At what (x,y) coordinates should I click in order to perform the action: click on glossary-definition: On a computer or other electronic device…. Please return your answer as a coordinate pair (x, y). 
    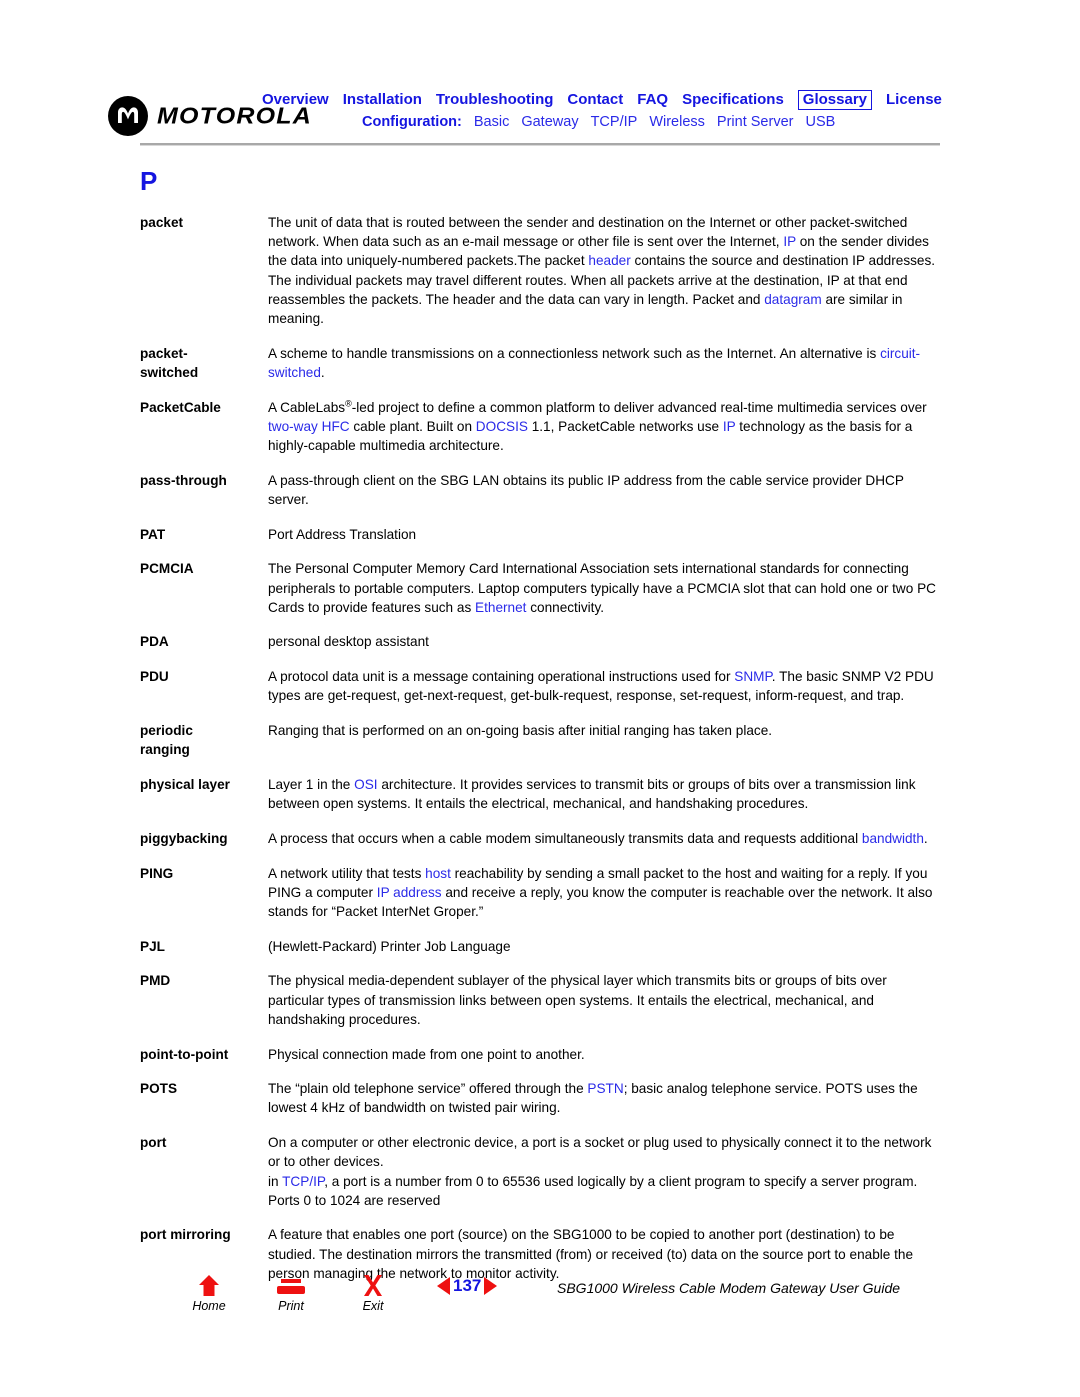
    Looking at the image, I should click on (606, 1171).